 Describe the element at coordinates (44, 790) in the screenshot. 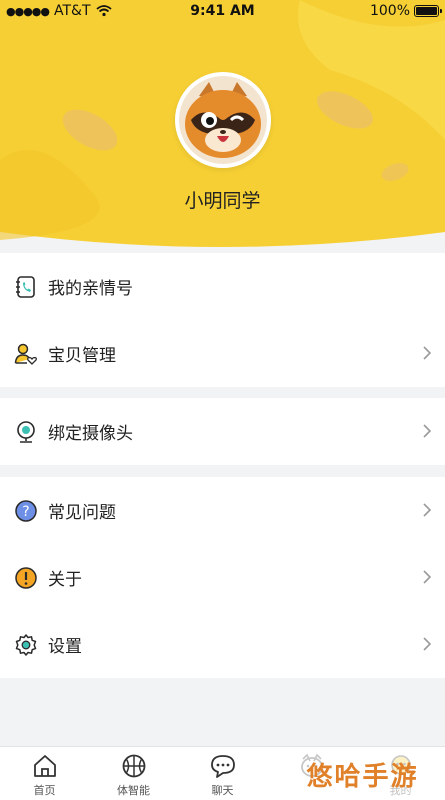

I see `tab-home-label: 首页` at that location.